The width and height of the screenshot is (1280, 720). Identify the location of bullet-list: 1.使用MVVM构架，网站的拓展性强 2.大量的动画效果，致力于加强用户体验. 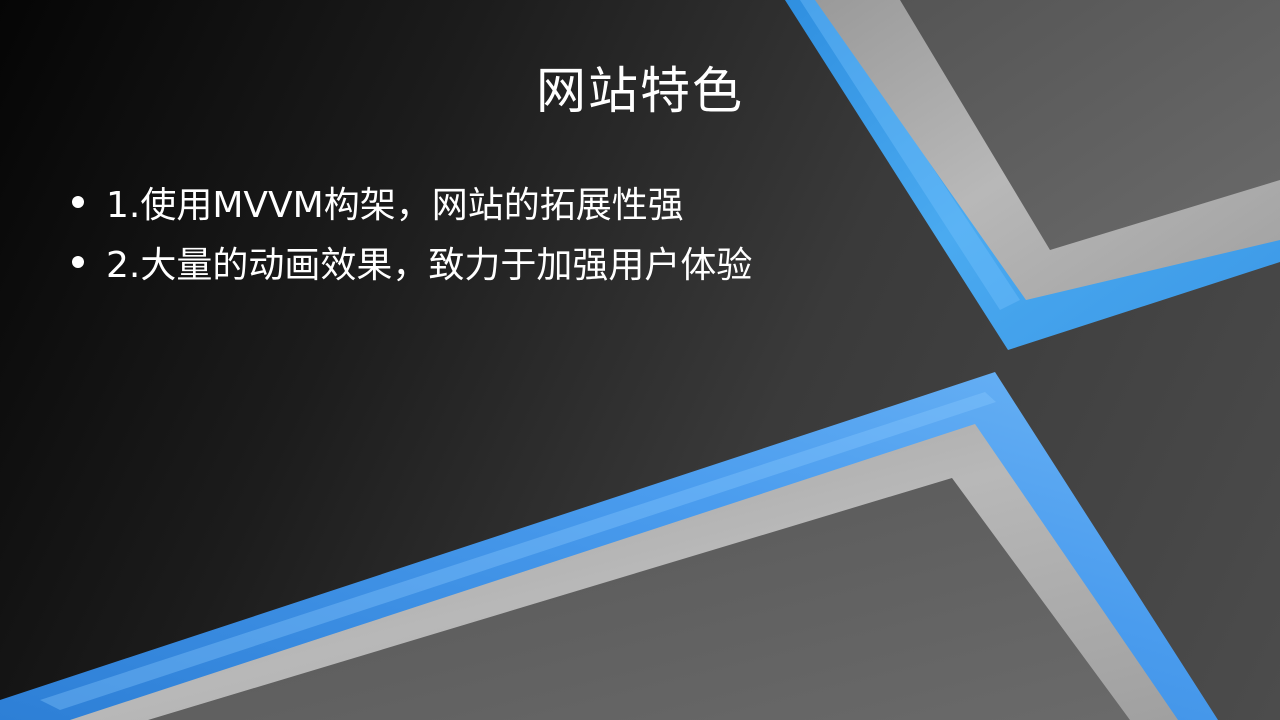
(412, 232).